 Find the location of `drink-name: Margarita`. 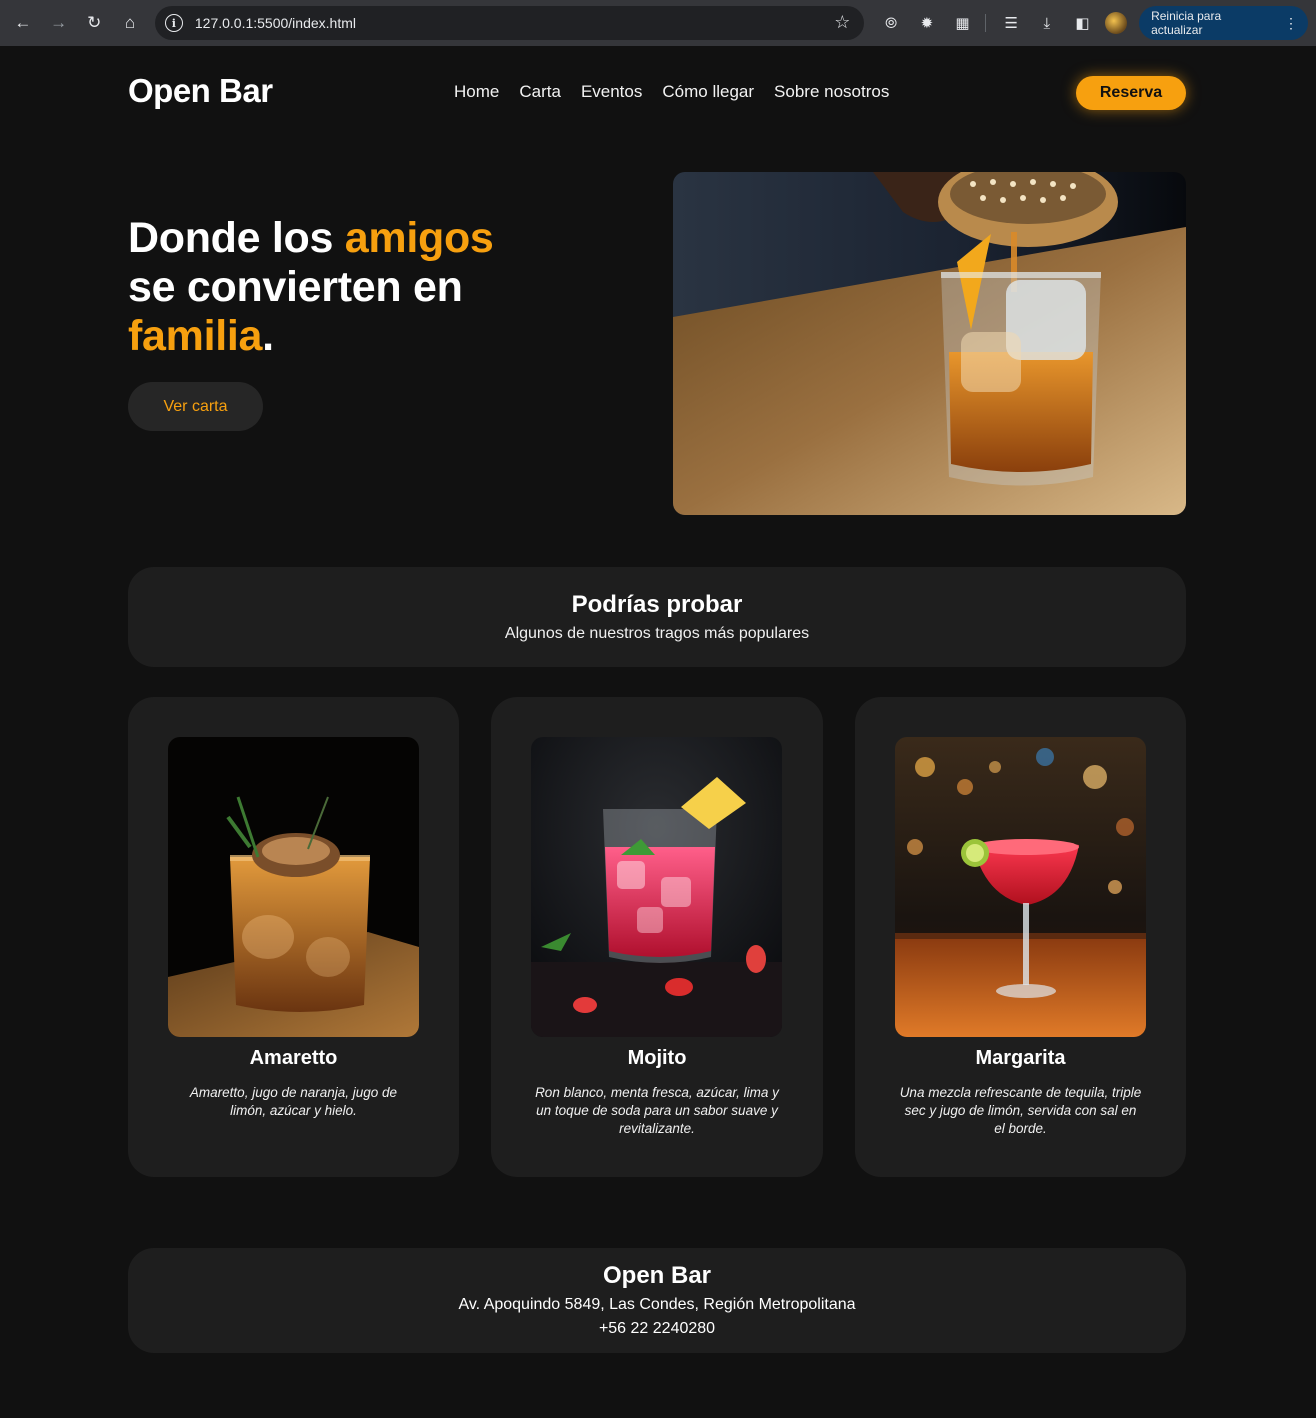

drink-name: Margarita is located at coordinates (1020, 1058).